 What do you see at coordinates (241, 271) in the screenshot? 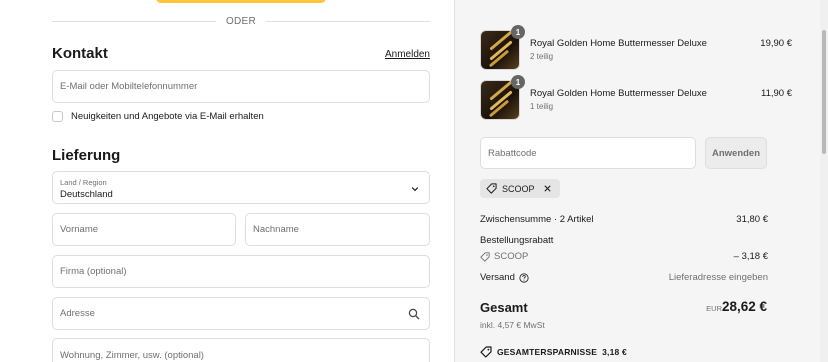
I see `company-field: Firma (optional)` at bounding box center [241, 271].